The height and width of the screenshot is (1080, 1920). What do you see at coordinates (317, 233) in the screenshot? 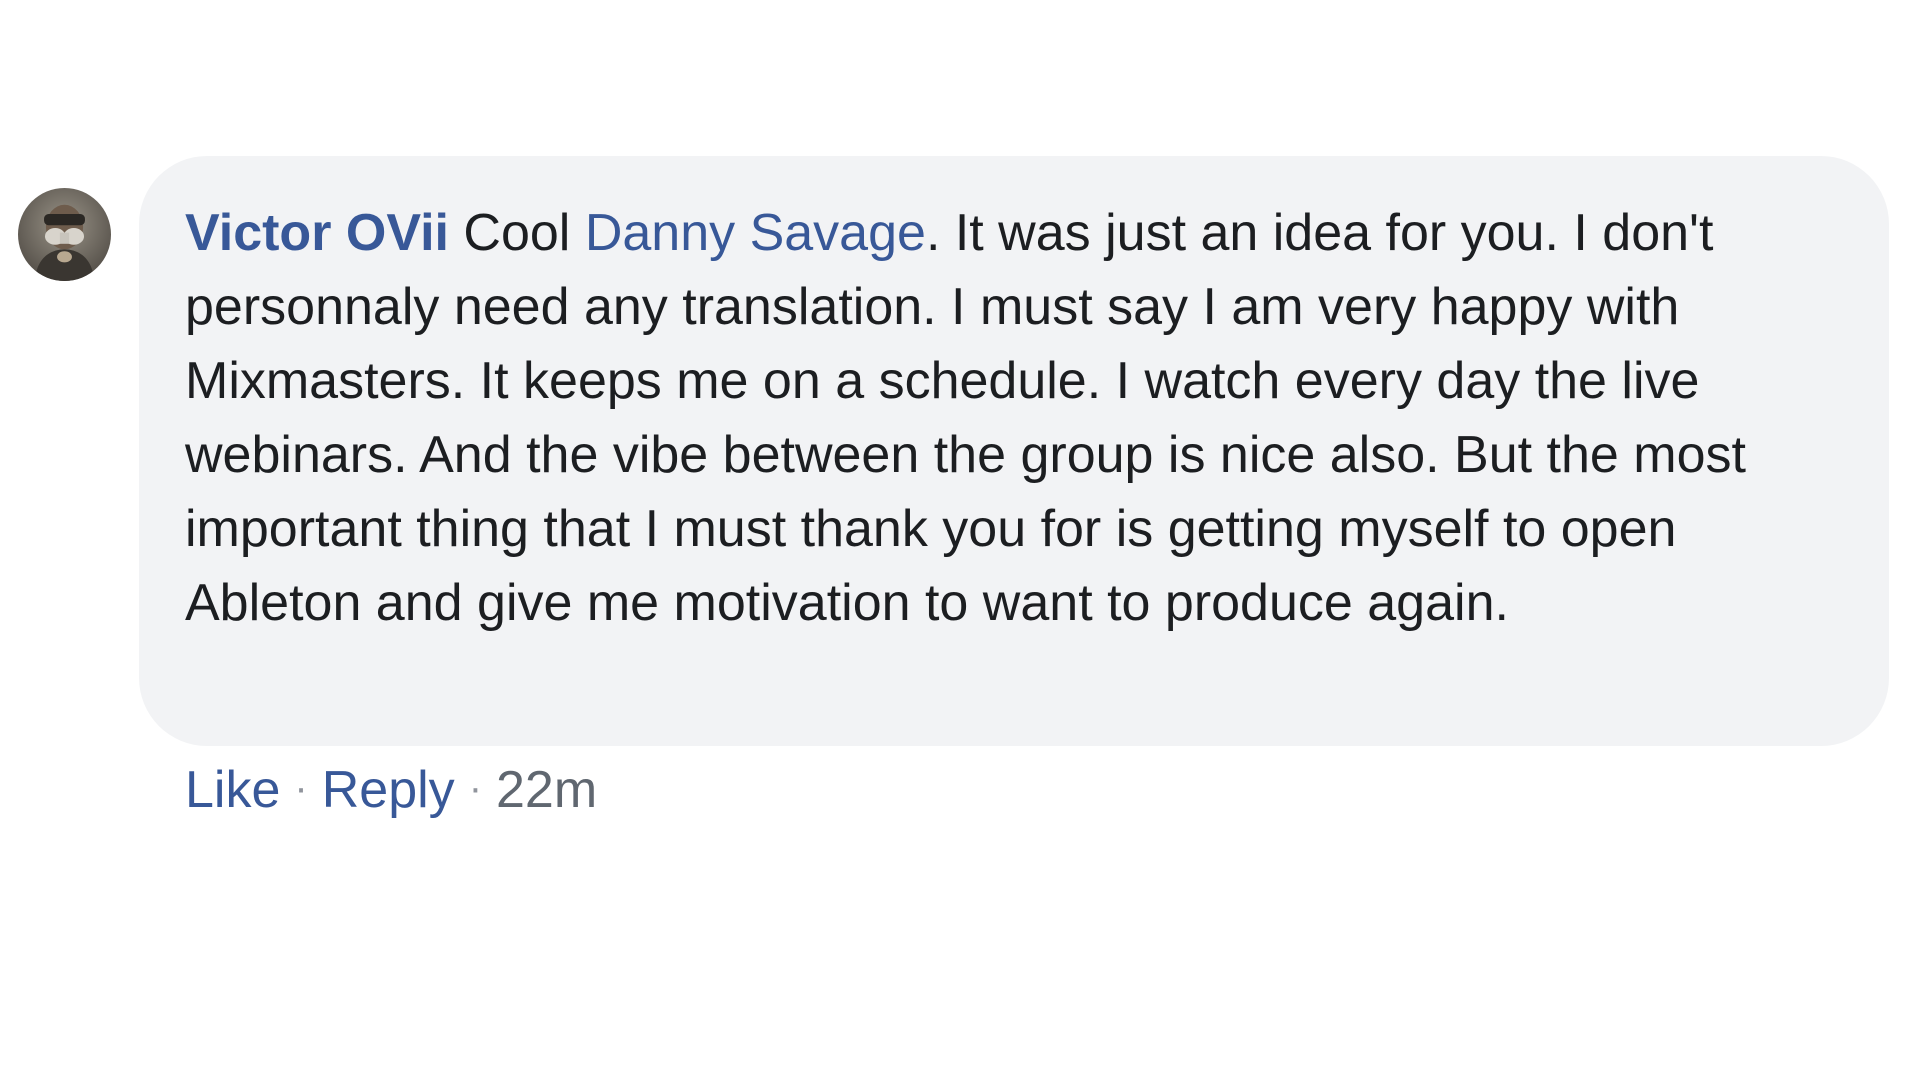
I see `comment-author-link: Victor OVii` at bounding box center [317, 233].